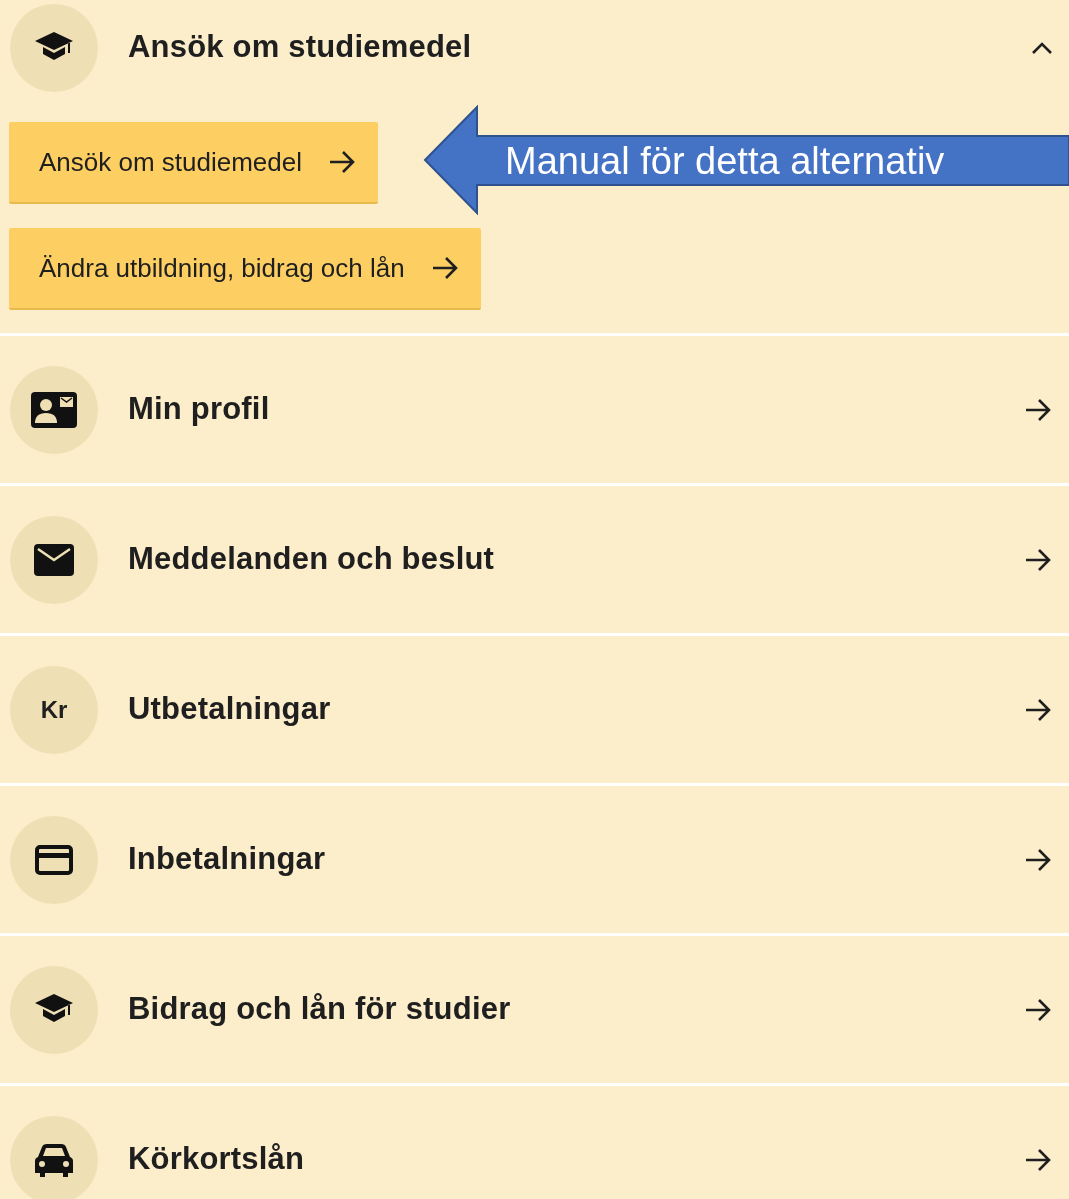 This screenshot has width=1069, height=1199. I want to click on menu-item: Kr Utbetalningar, so click(534, 709).